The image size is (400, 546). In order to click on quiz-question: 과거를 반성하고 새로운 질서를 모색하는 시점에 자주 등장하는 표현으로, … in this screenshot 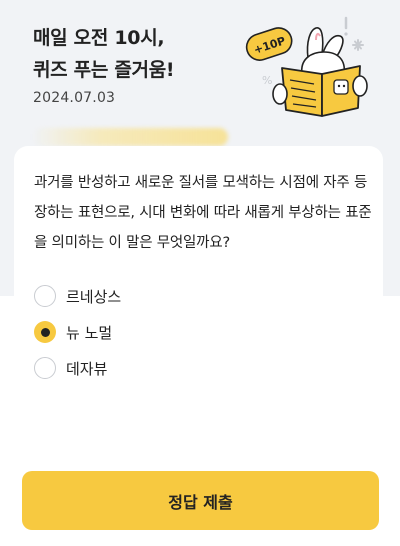, I will do `click(203, 213)`.